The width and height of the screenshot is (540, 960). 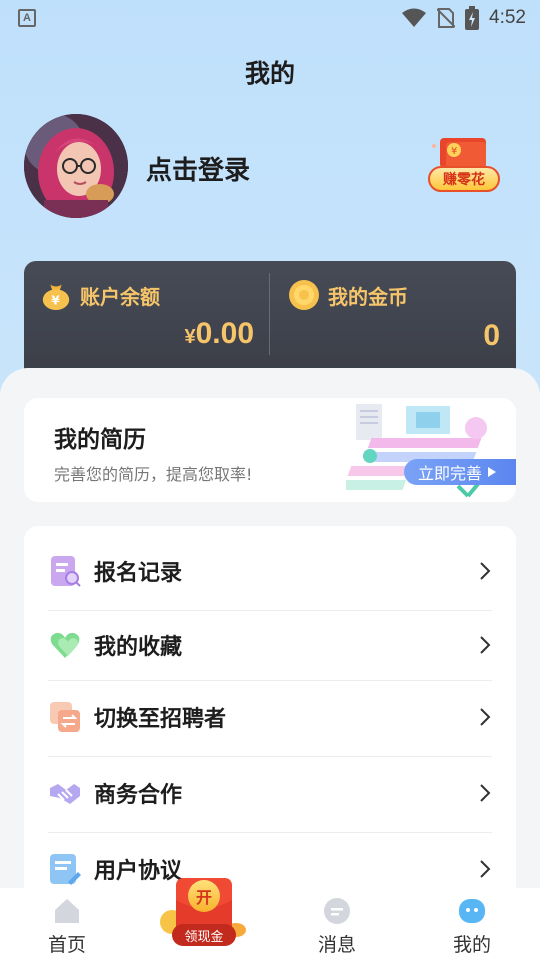 What do you see at coordinates (270, 793) in the screenshot?
I see `menu-item-business-cooperation: 商务合作` at bounding box center [270, 793].